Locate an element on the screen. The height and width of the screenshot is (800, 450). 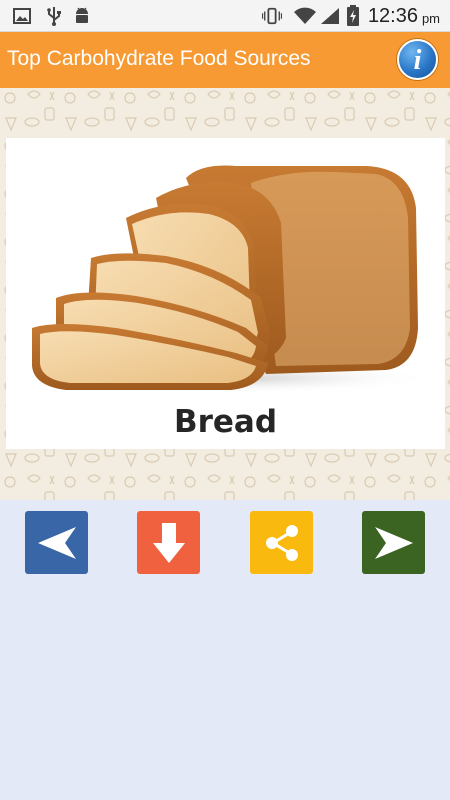
download-icon is located at coordinates (168, 542).